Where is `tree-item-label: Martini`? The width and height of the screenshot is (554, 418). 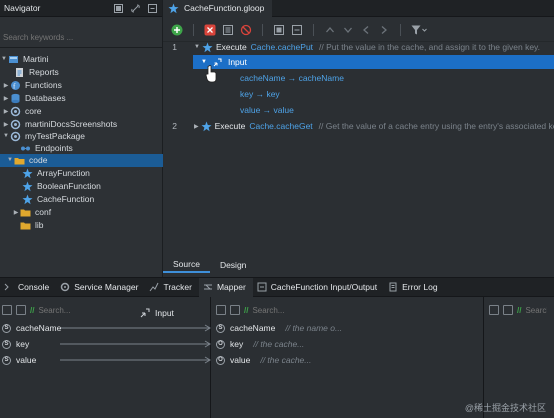 tree-item-label: Martini is located at coordinates (36, 59).